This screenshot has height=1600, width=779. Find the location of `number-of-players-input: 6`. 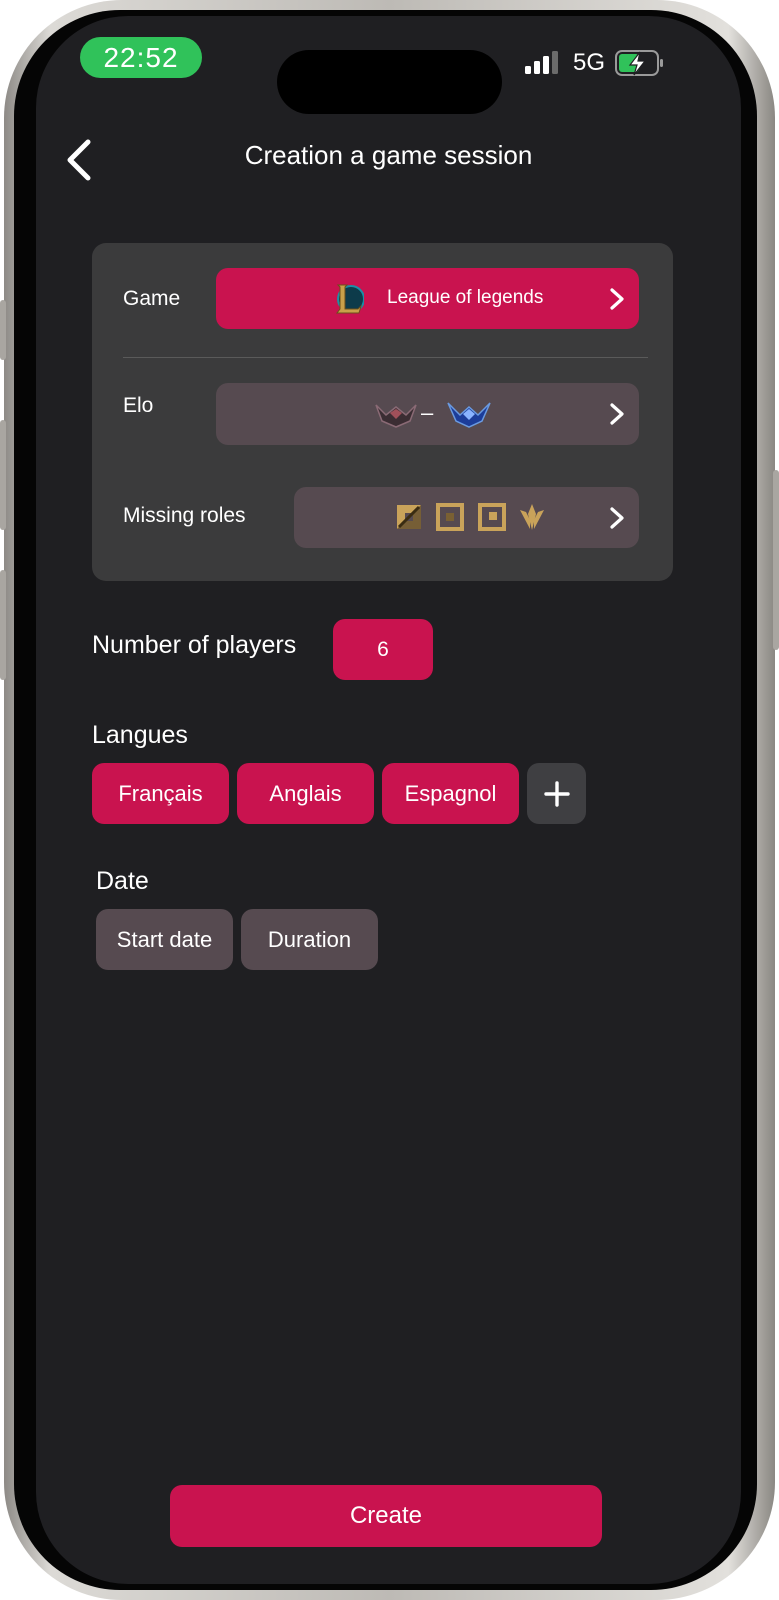

number-of-players-input: 6 is located at coordinates (383, 649).